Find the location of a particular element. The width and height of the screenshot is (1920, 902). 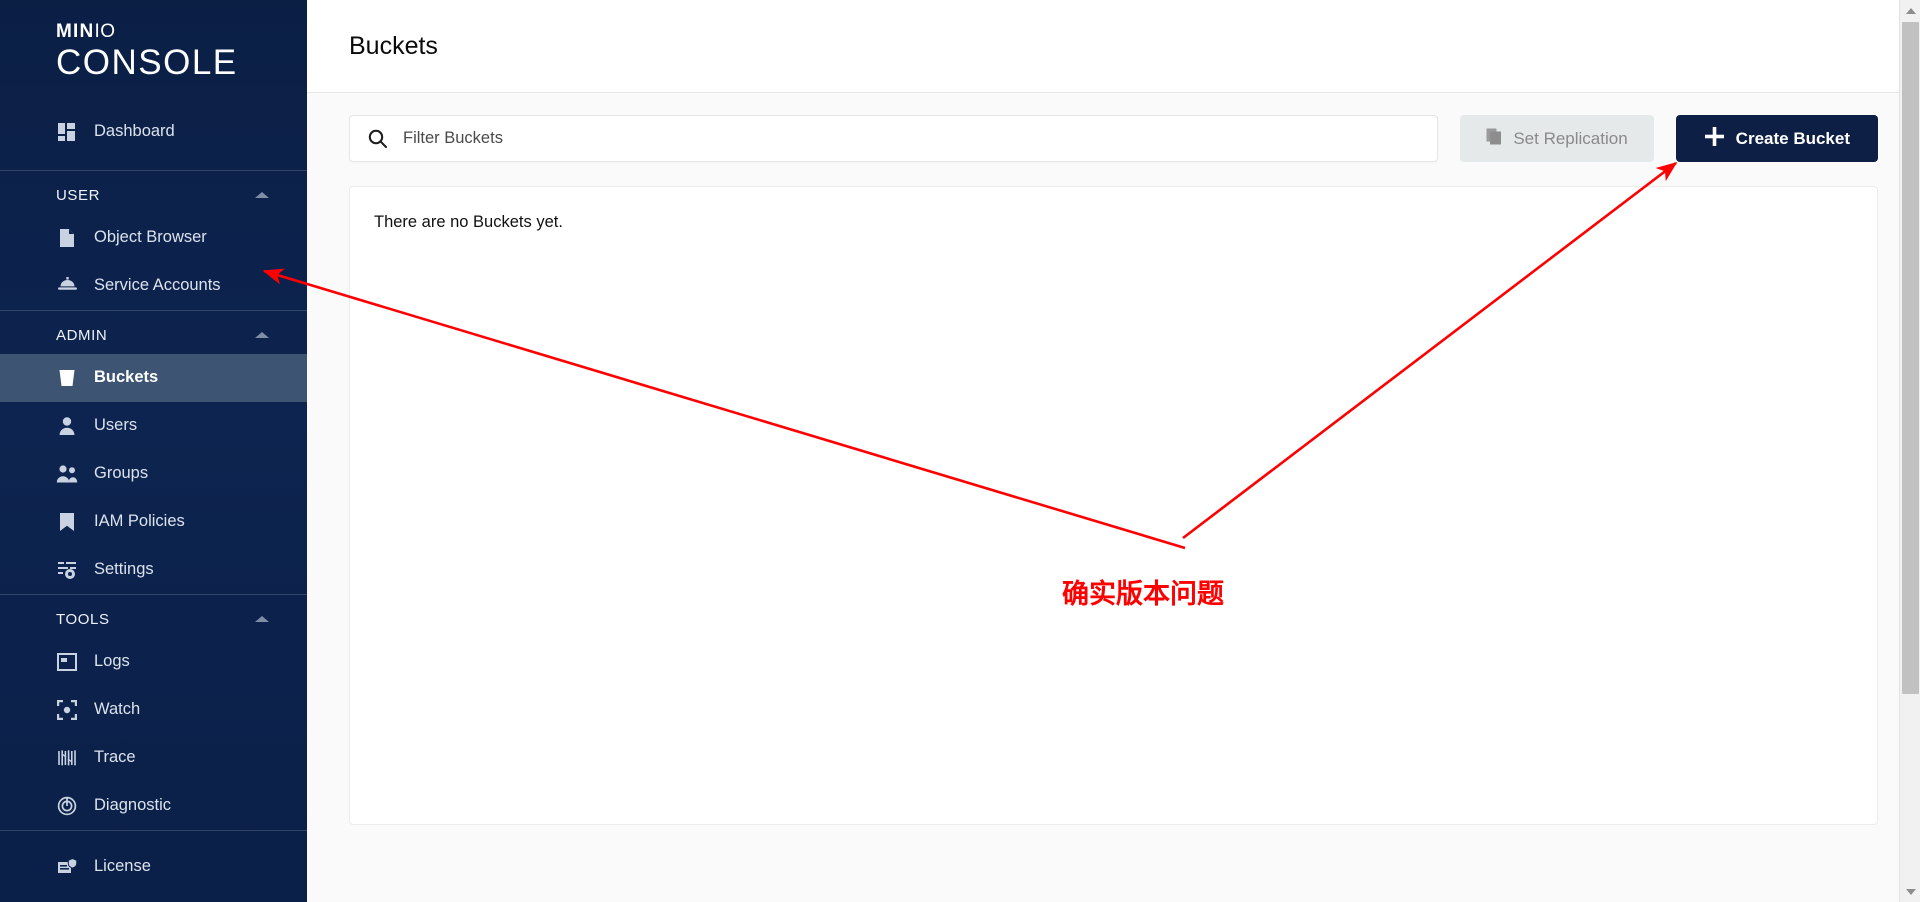

sidebar-section-tools-header: TOOLS is located at coordinates (153, 616).